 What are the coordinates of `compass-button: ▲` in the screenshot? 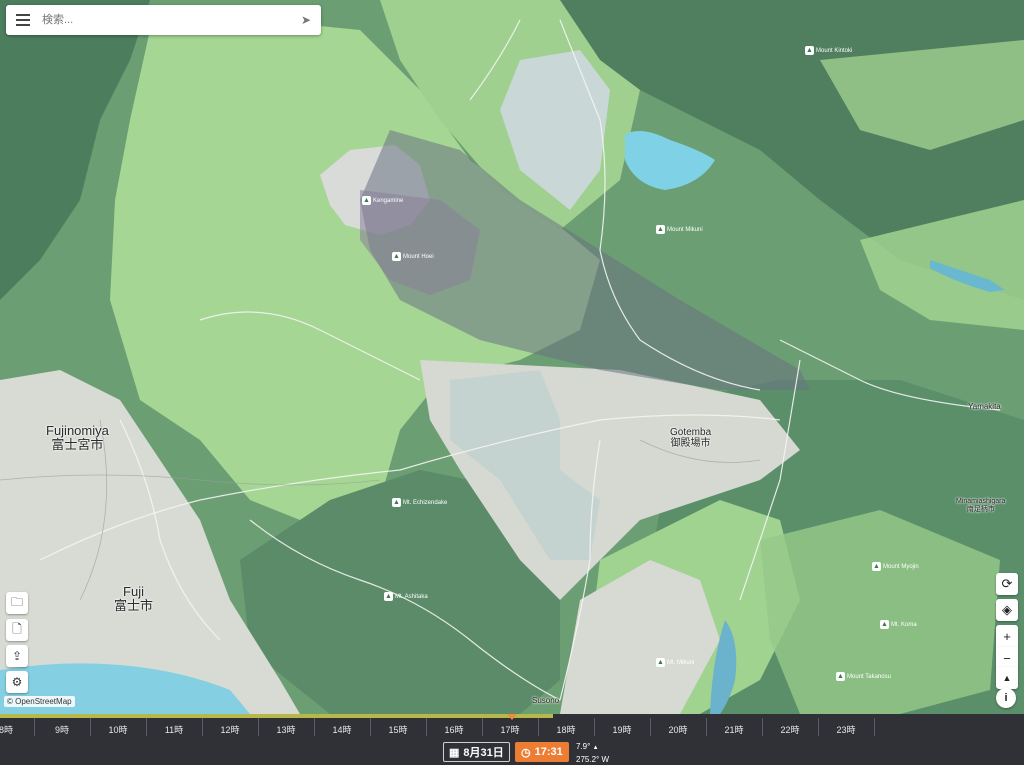 It's located at (1007, 678).